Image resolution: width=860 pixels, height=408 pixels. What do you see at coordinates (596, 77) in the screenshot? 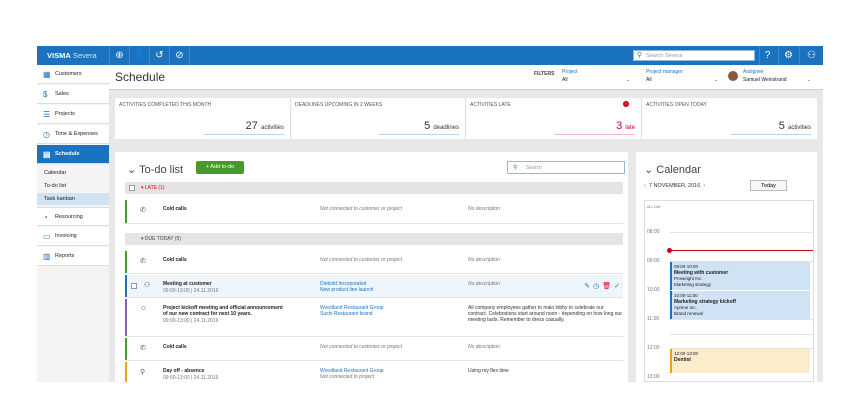
I see `project-filter: Project All ⌄` at bounding box center [596, 77].